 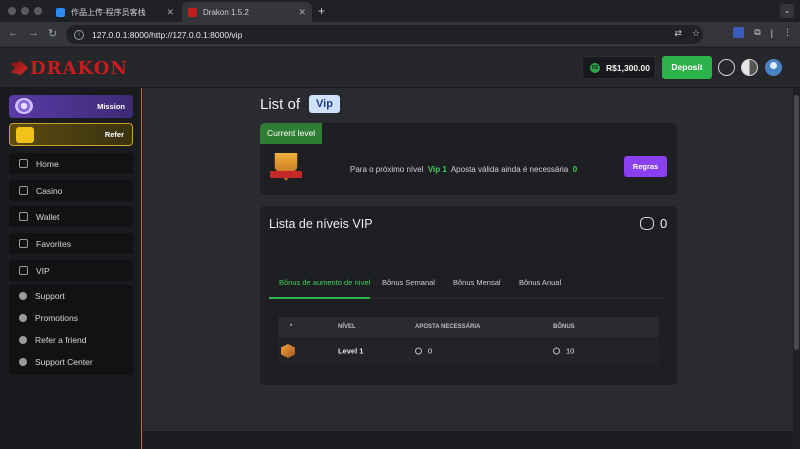 I want to click on next-level-value: Vip 1, so click(x=437, y=169).